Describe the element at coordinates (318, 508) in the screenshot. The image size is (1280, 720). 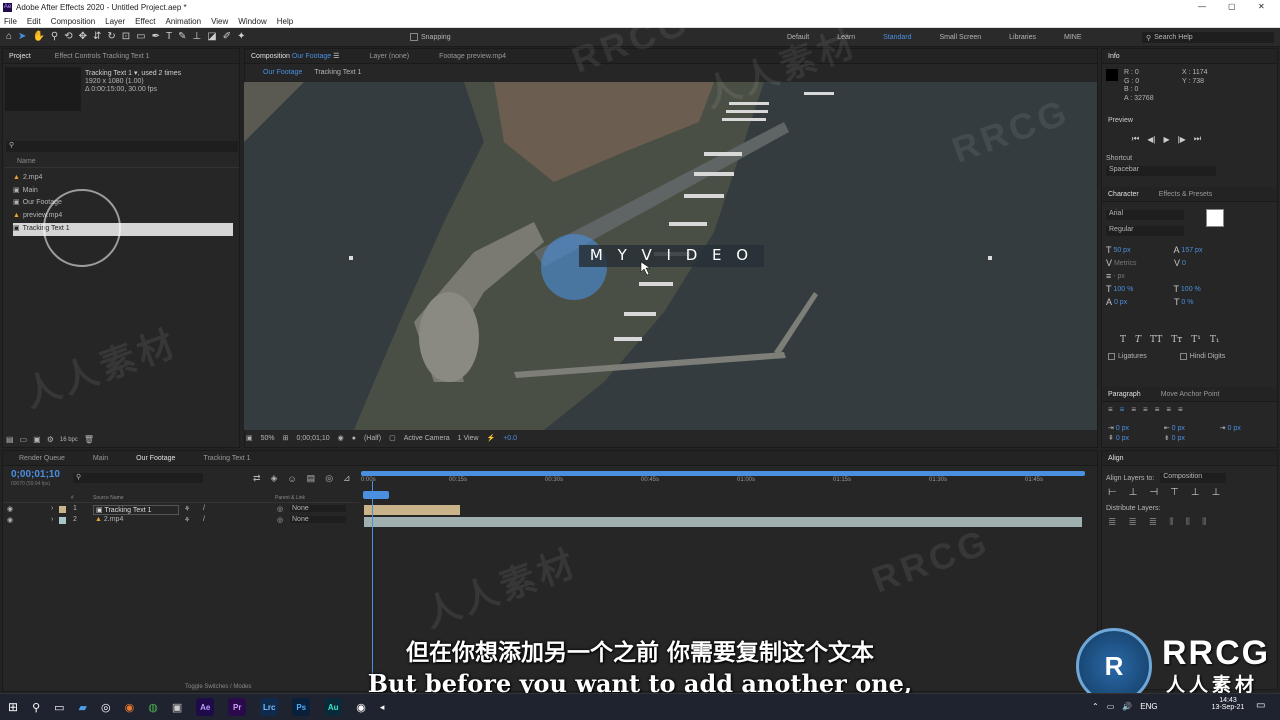
I see `parent-dropdown: None` at that location.